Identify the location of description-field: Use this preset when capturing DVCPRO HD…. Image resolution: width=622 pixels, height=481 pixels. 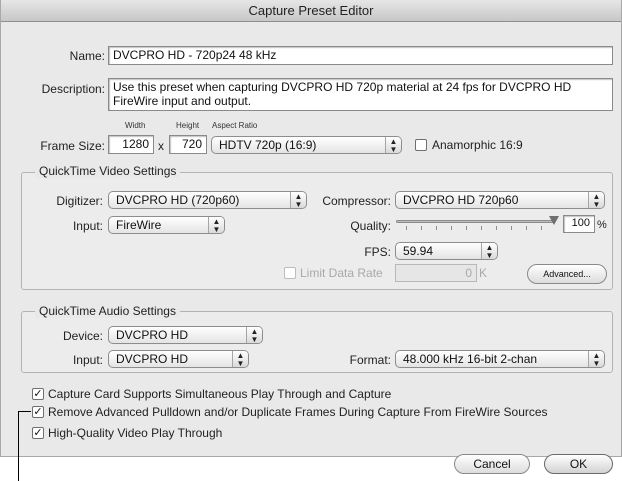
(360, 94).